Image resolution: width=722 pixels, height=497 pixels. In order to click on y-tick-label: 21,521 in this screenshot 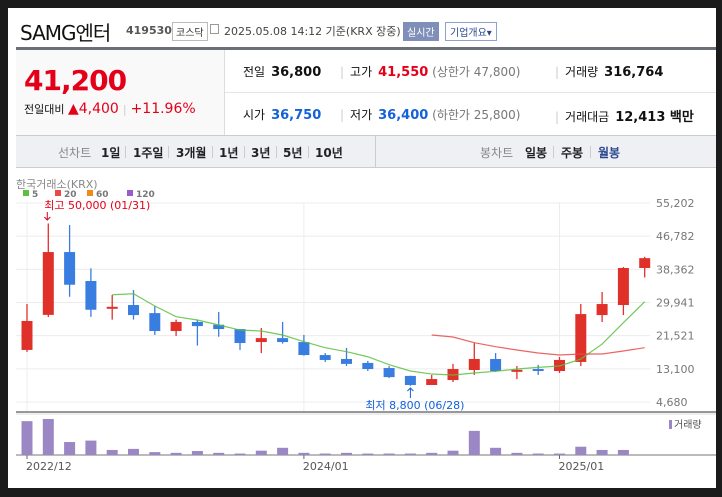, I will do `click(675, 336)`.